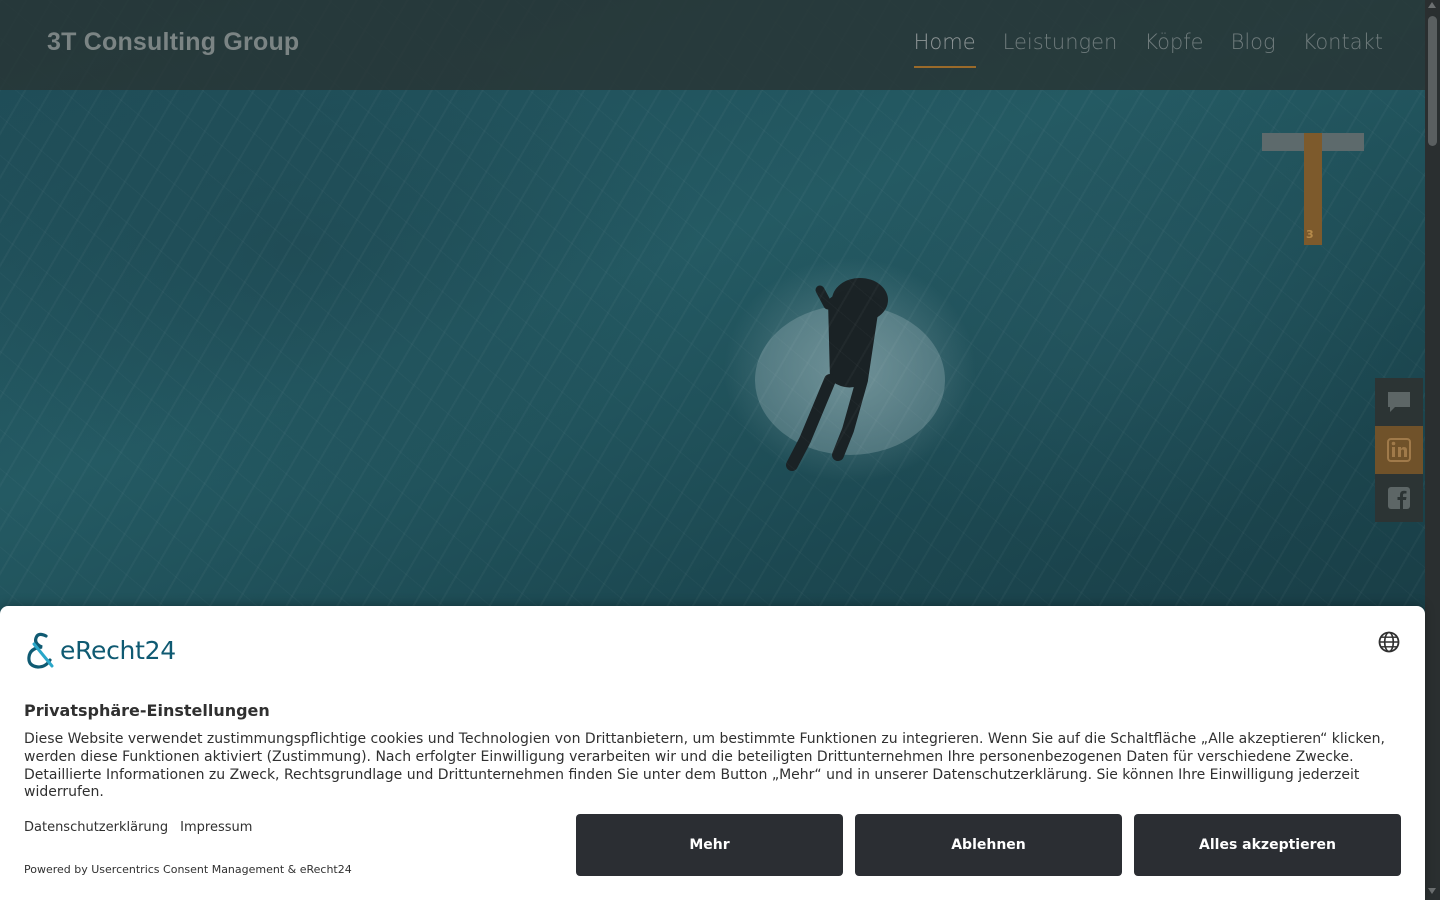  I want to click on nav-home: Home, so click(944, 49).